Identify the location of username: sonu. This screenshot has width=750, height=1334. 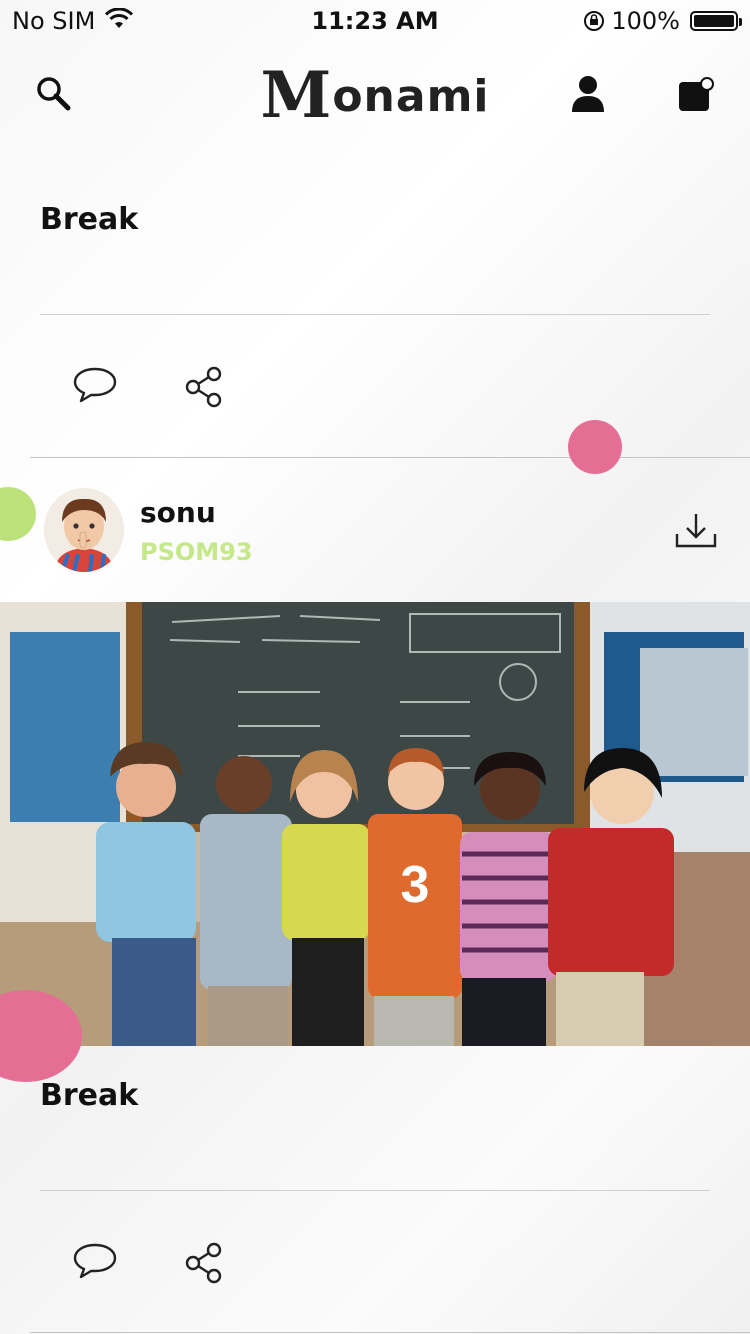
(178, 512).